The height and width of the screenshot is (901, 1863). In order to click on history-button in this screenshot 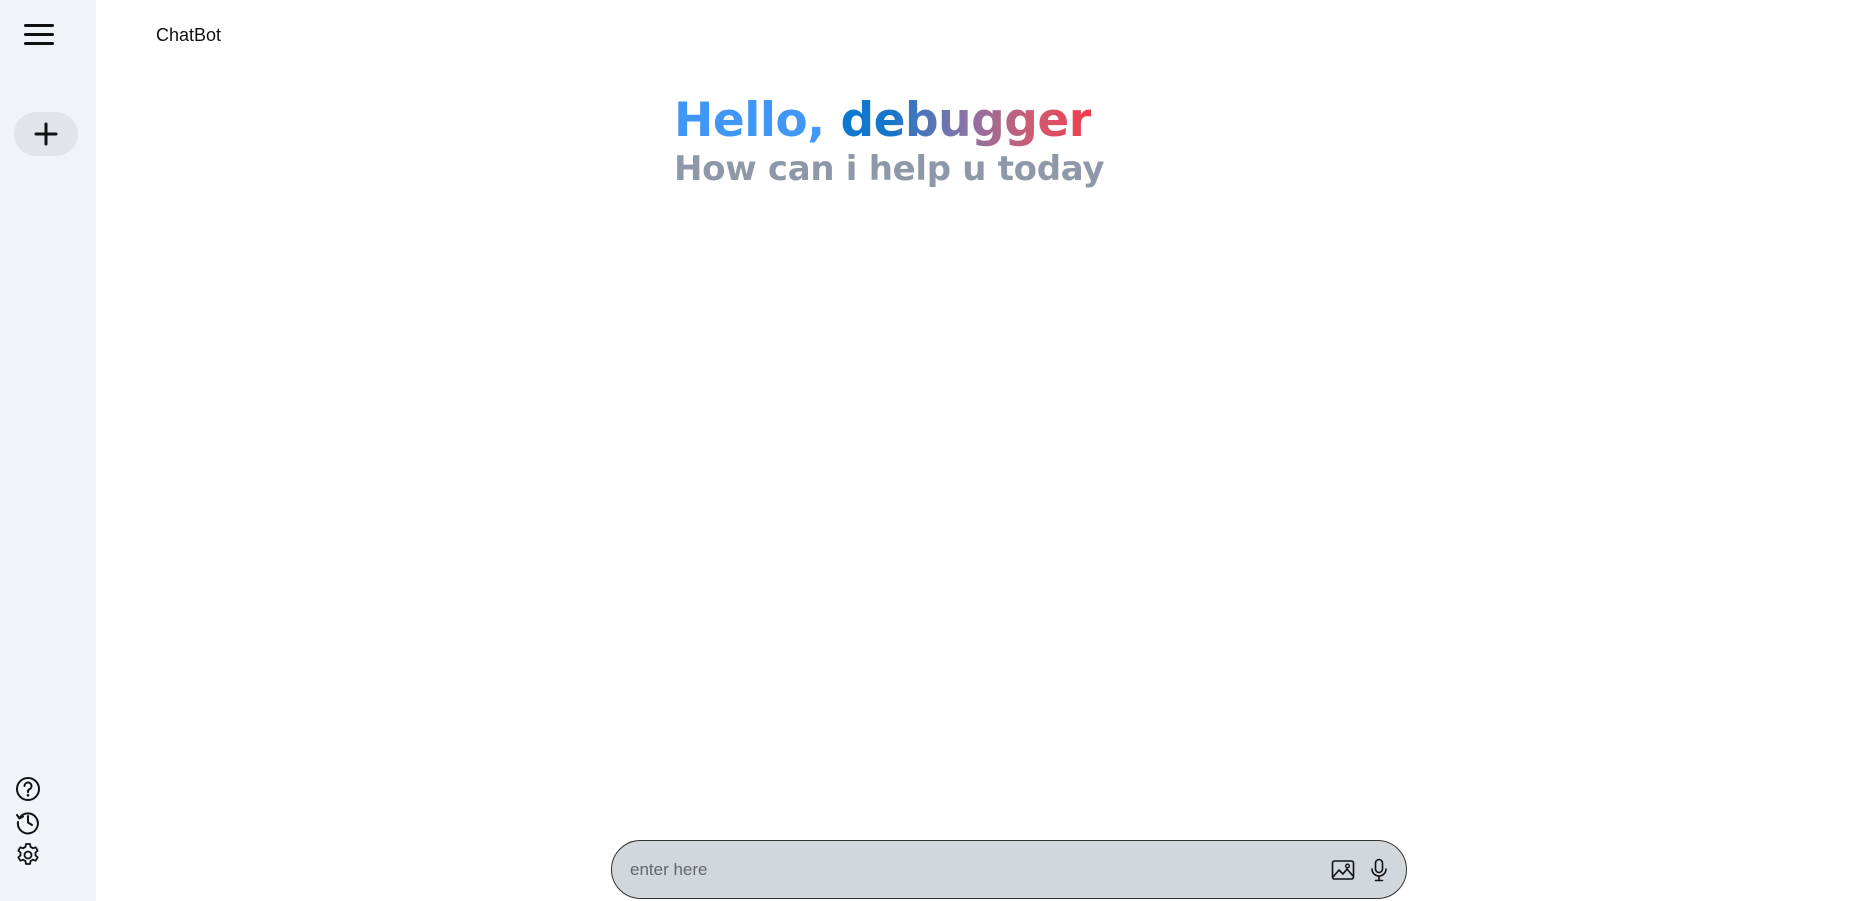, I will do `click(28, 821)`.